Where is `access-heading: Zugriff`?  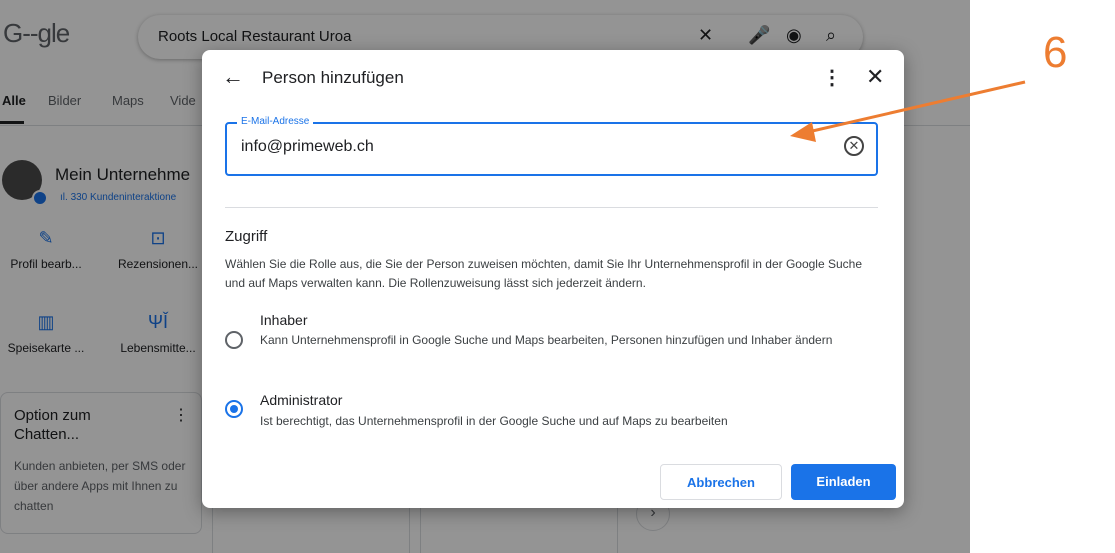 access-heading: Zugriff is located at coordinates (246, 236).